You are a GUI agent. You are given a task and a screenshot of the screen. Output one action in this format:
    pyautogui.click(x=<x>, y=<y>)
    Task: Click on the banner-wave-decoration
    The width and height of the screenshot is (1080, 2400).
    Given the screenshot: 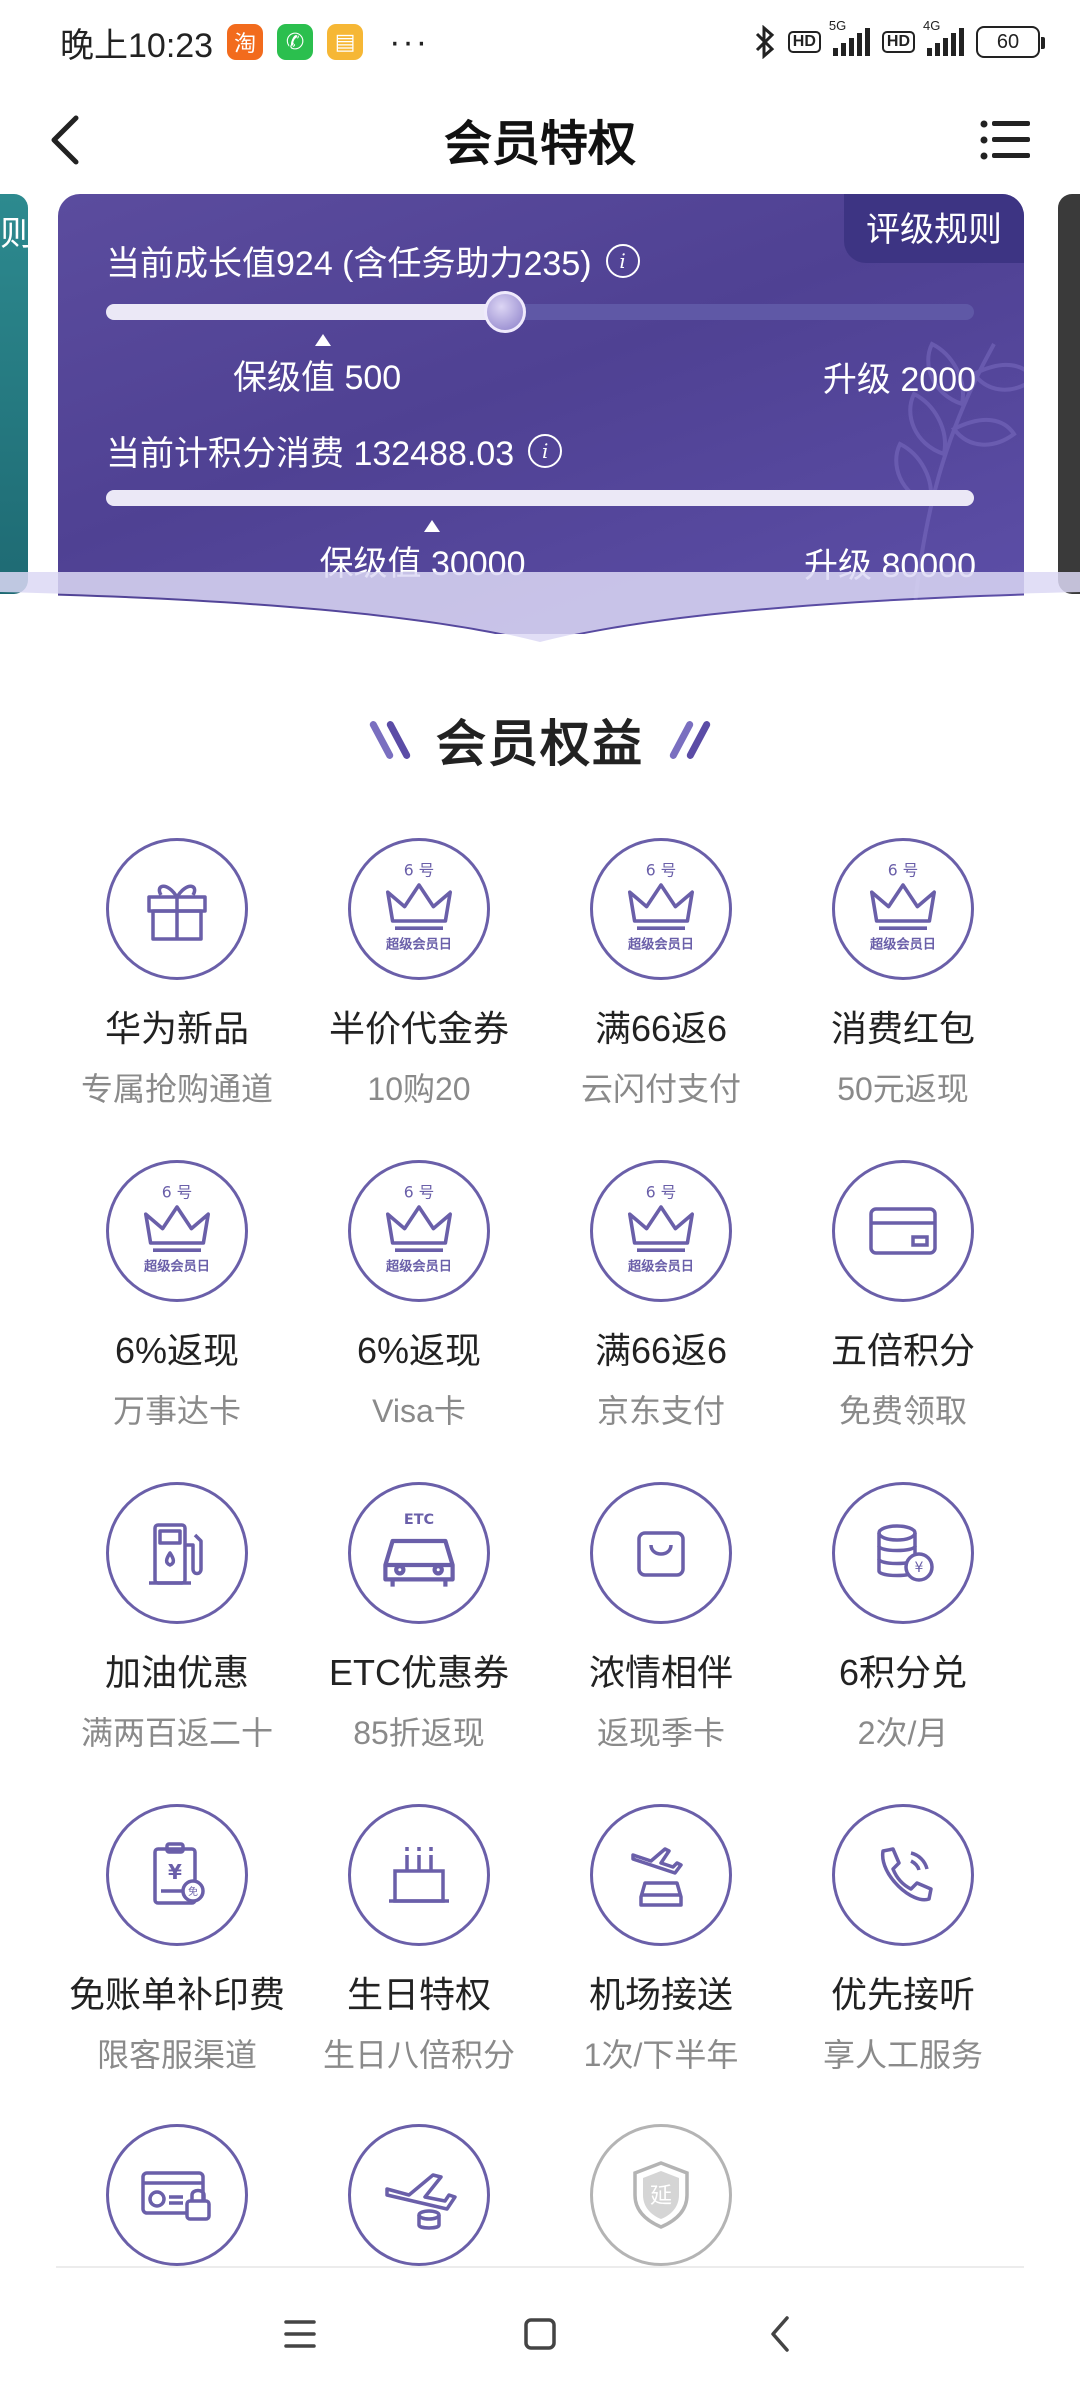 What is the action you would take?
    pyautogui.click(x=540, y=613)
    